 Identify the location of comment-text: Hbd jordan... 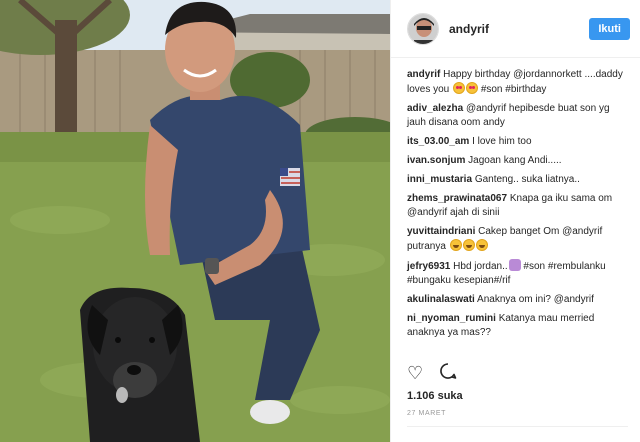
(480, 266).